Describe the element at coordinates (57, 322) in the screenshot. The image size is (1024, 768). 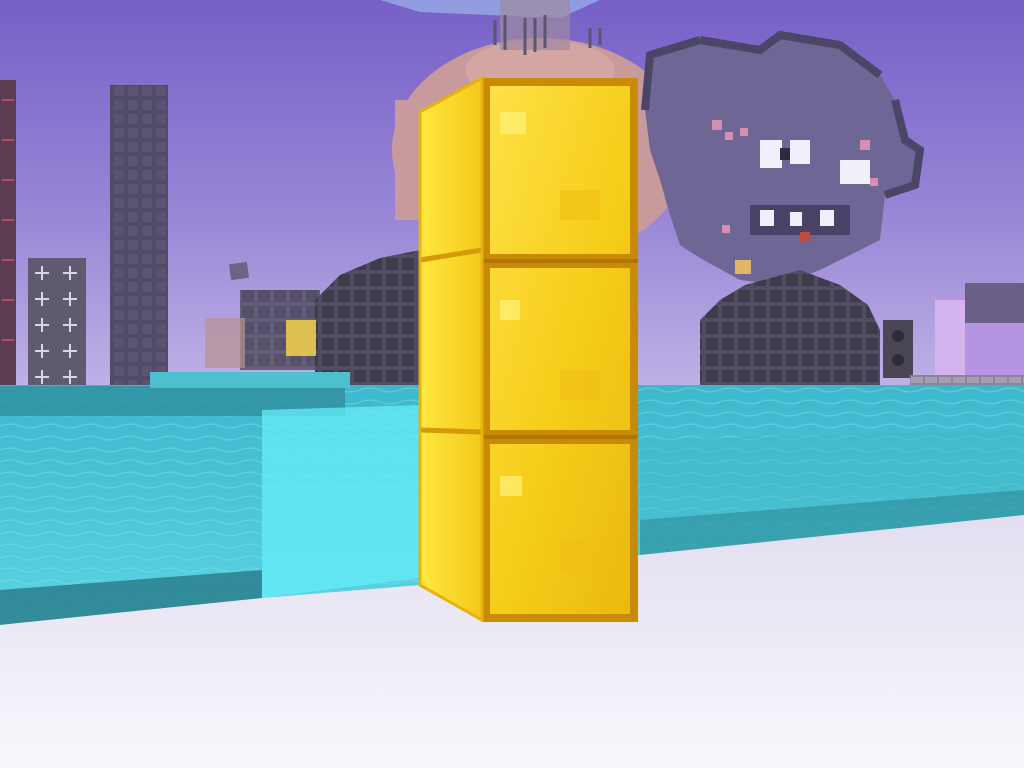
I see `cross-pattern-building` at that location.